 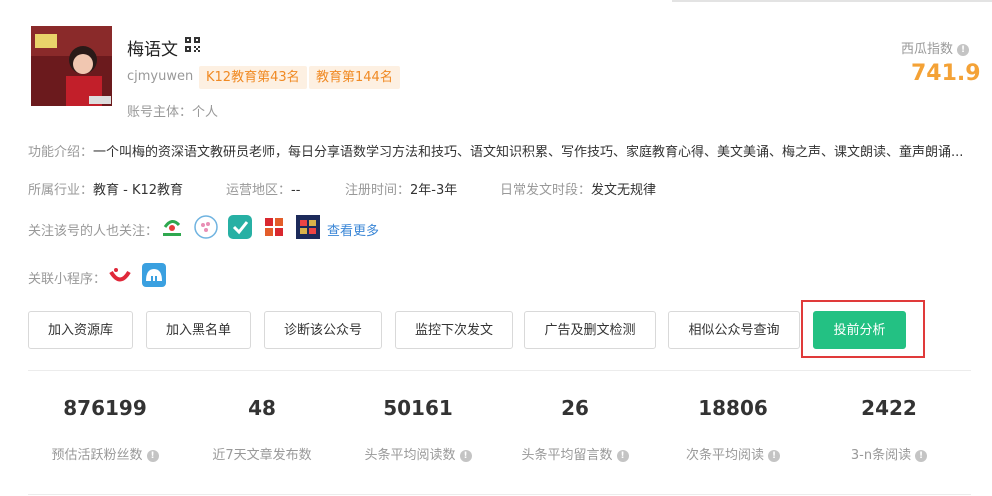 I want to click on register-time: 注册时间：2年-3年, so click(x=401, y=188).